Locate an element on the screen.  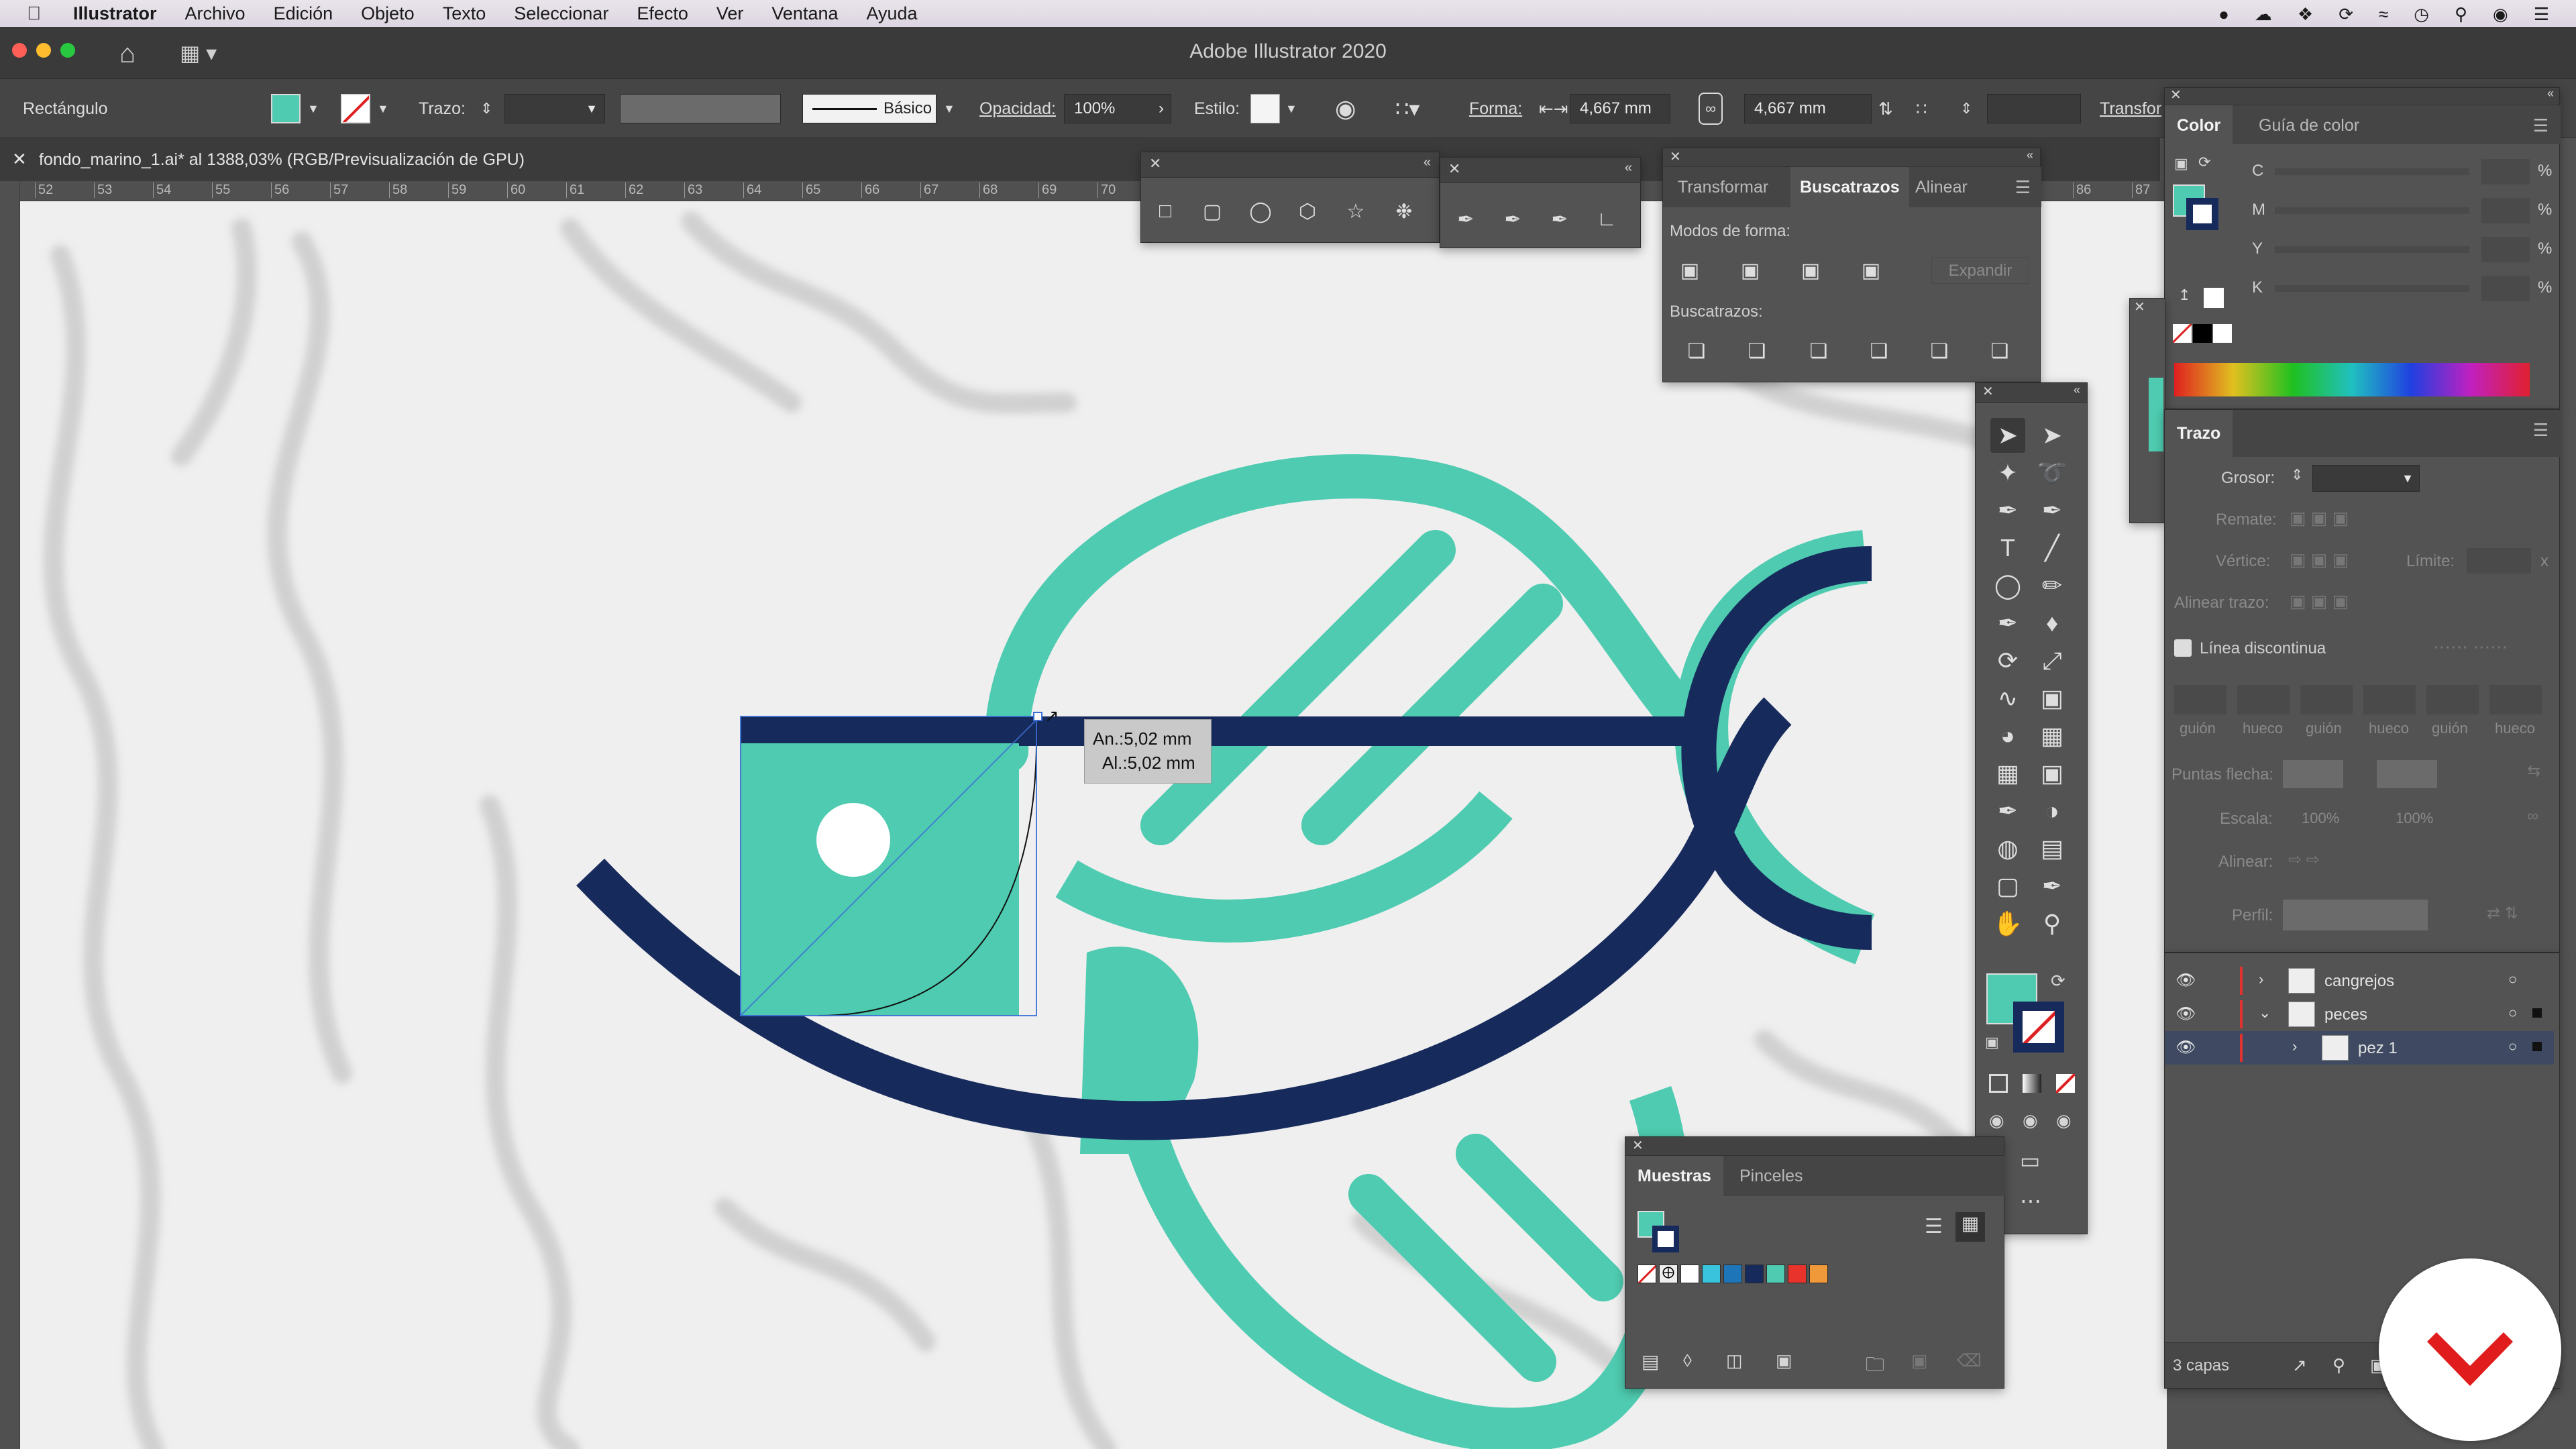
channel-slider-k is located at coordinates (2372, 288).